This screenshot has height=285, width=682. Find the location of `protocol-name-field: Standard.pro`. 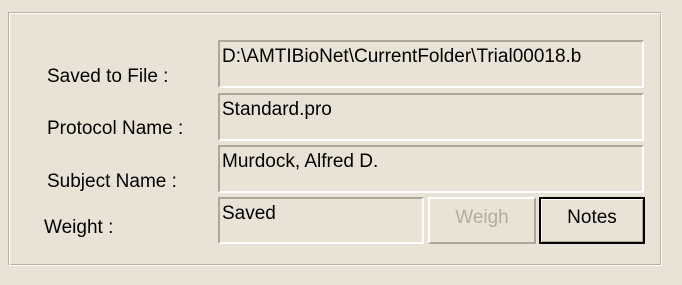

protocol-name-field: Standard.pro is located at coordinates (431, 117).